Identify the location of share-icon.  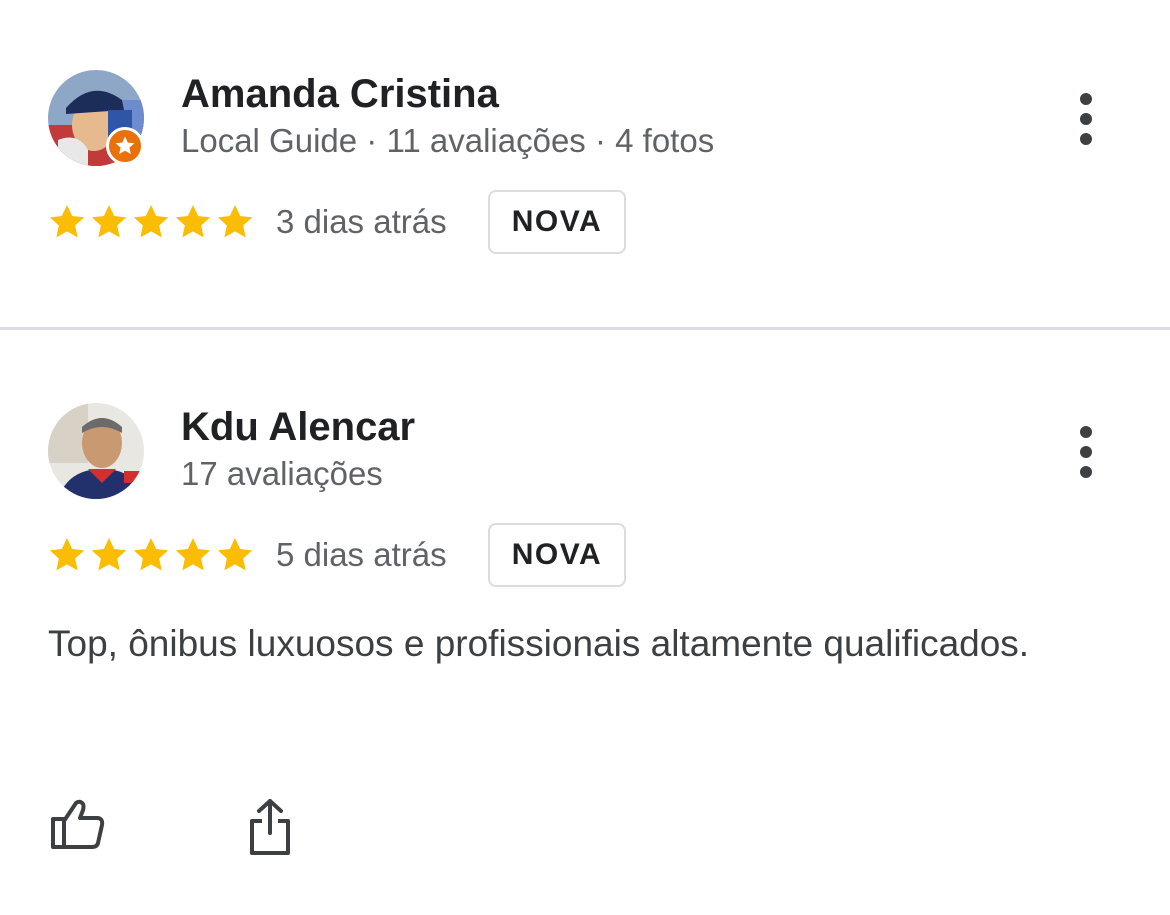
(270, 827).